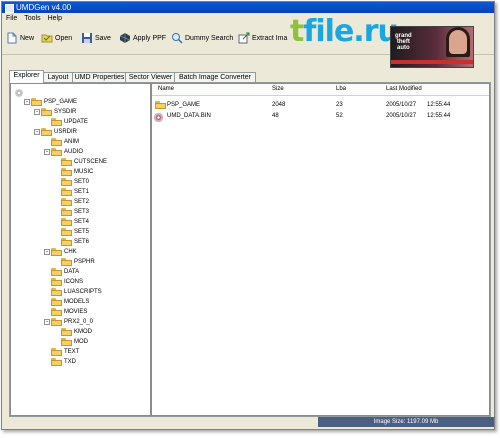  I want to click on tree-node: LUASCRIPTS, so click(73, 292).